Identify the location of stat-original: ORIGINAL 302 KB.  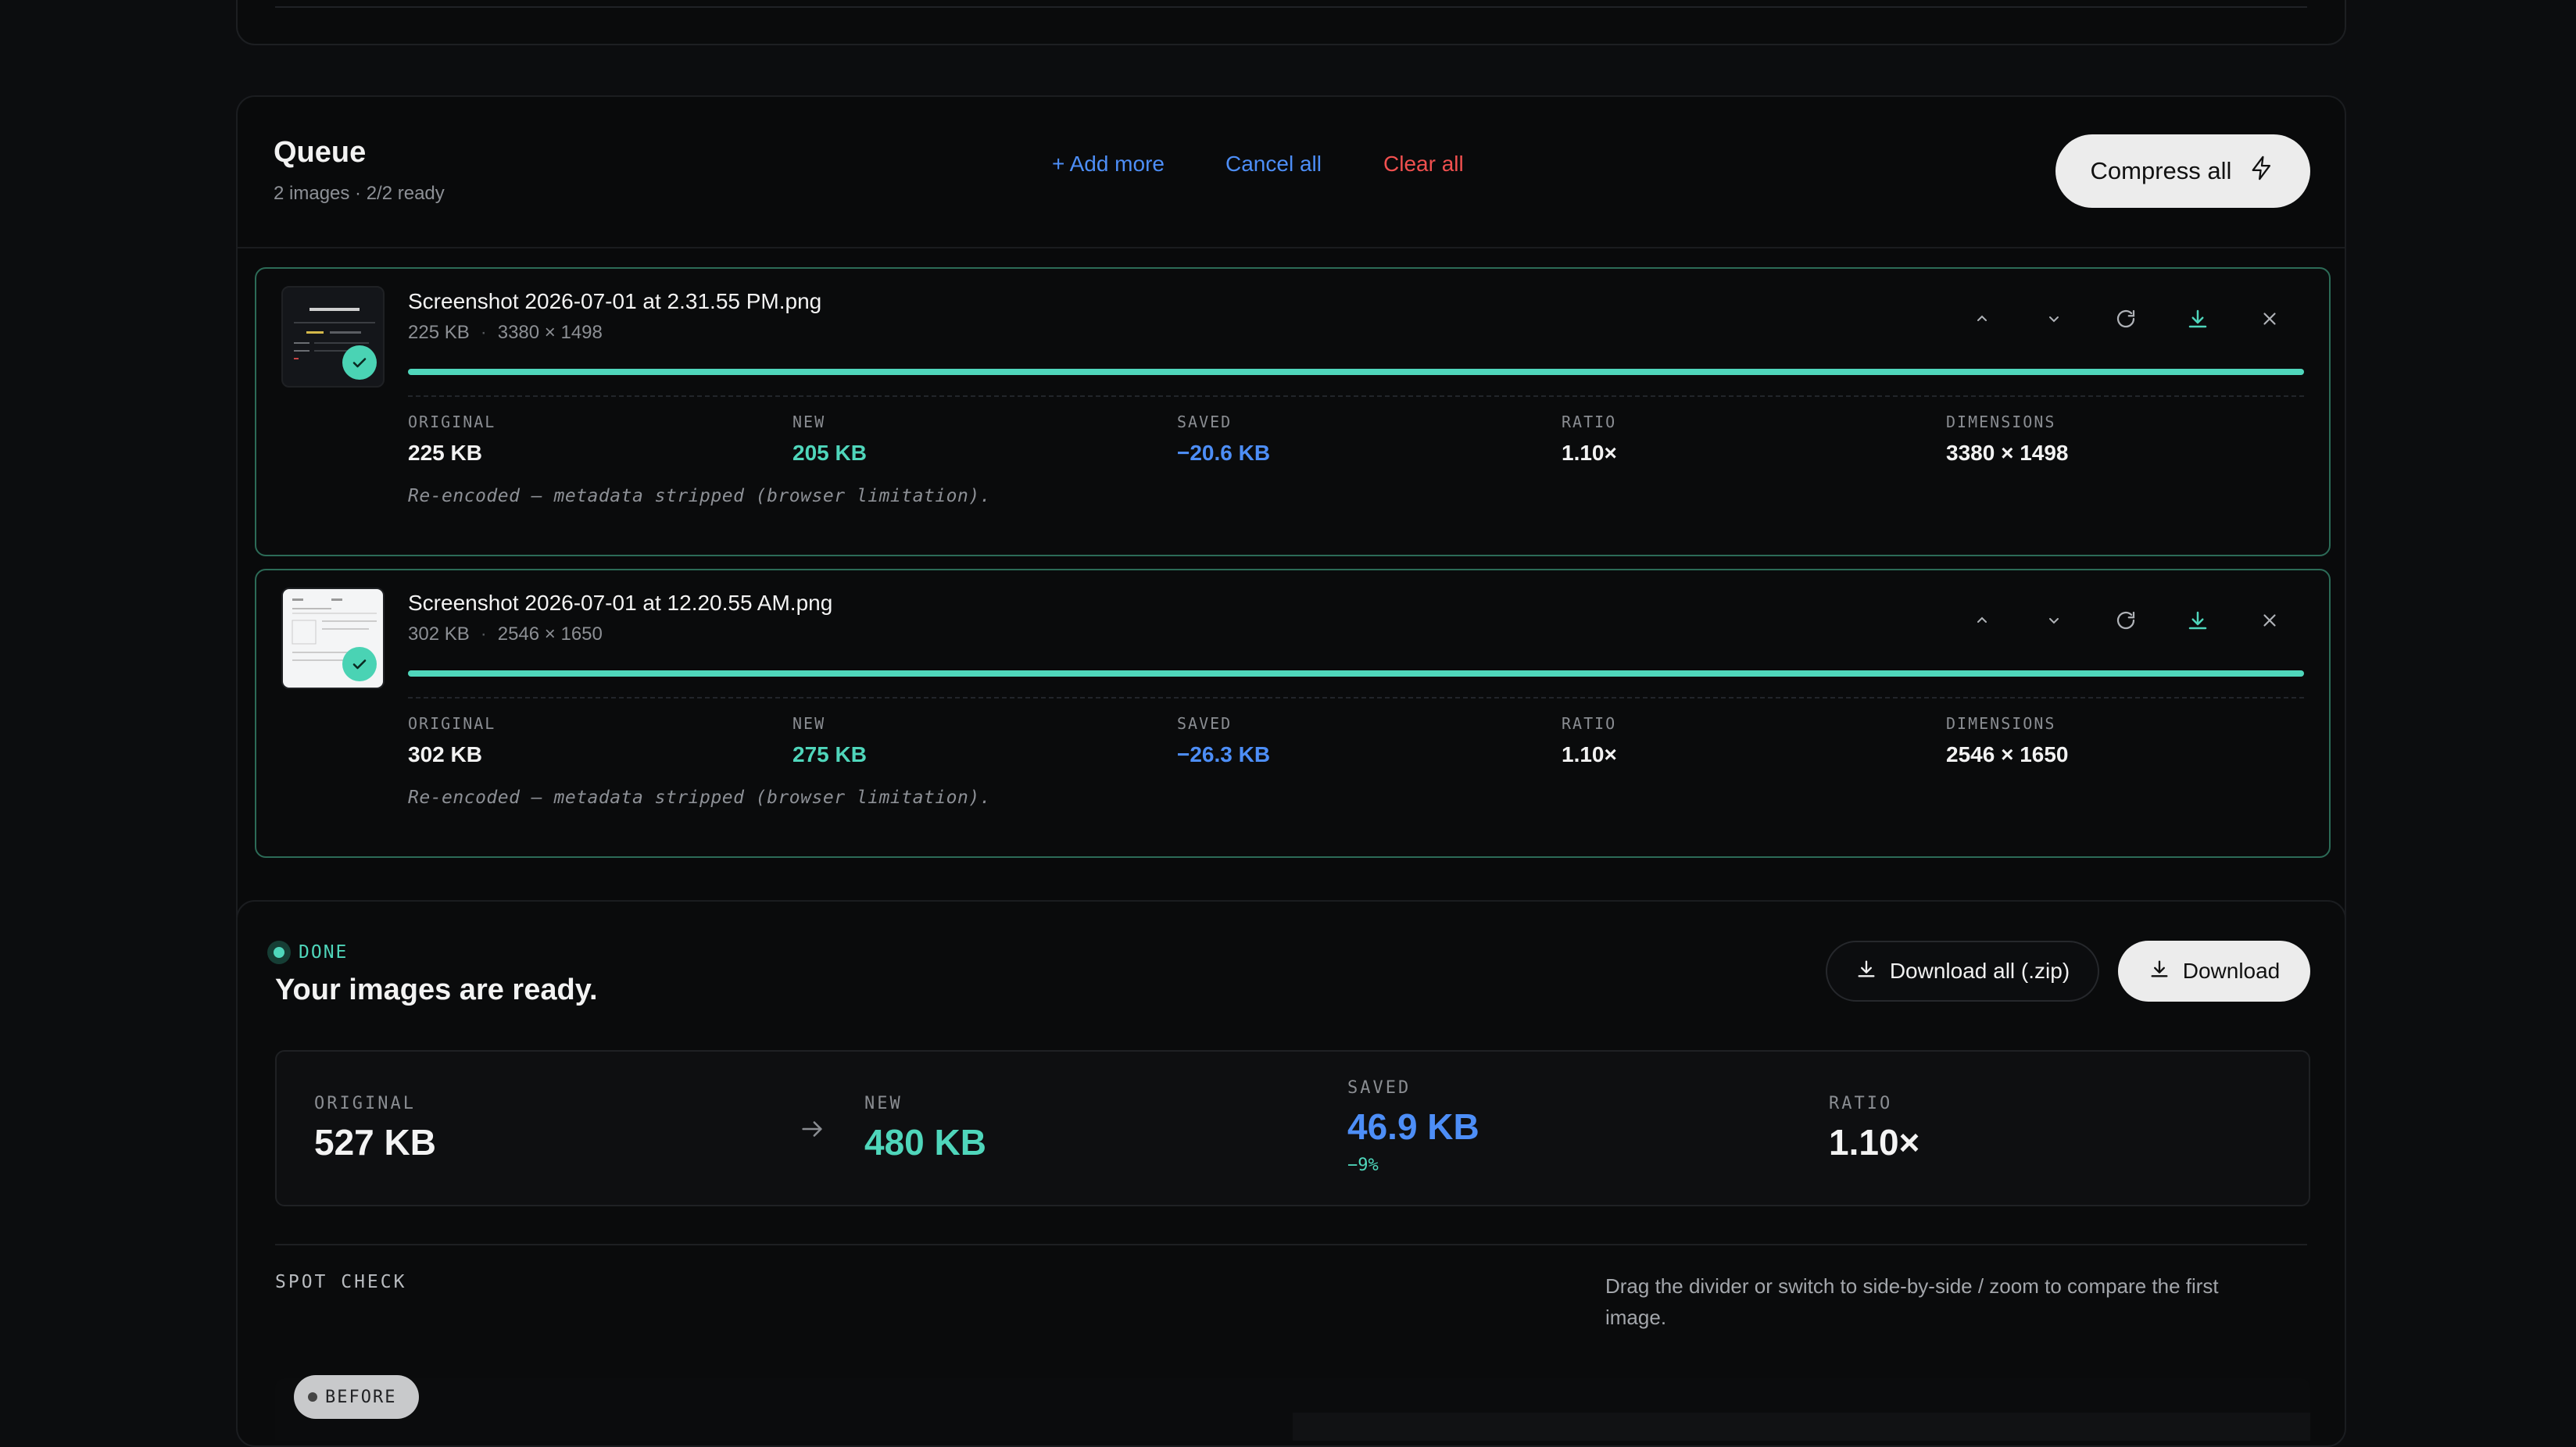
(452, 740).